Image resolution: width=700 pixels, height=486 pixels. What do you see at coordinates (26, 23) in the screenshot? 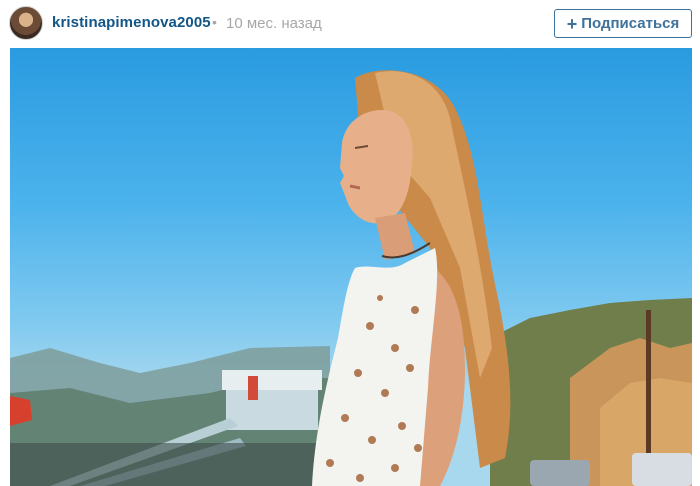
I see `user-avatar` at bounding box center [26, 23].